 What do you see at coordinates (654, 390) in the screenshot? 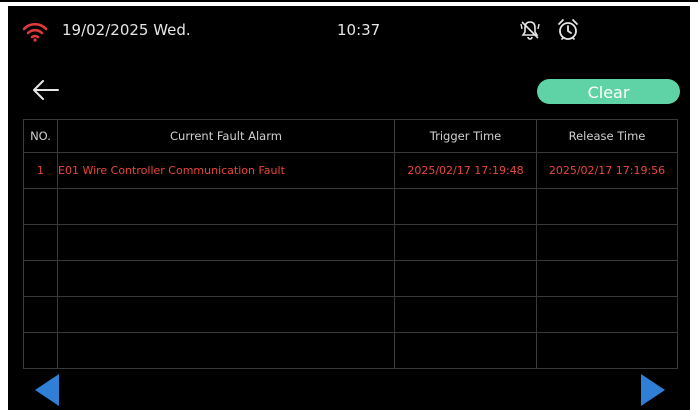
I see `next-page-icon` at bounding box center [654, 390].